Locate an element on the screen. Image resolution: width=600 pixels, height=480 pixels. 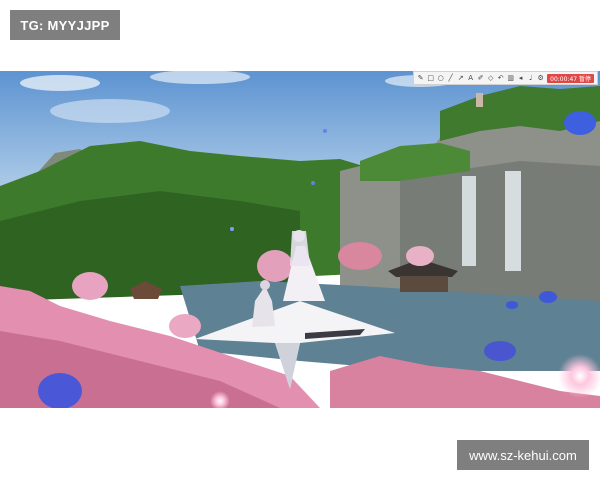
record-stop-button: 00:00:47 暂停 is located at coordinates (570, 78).